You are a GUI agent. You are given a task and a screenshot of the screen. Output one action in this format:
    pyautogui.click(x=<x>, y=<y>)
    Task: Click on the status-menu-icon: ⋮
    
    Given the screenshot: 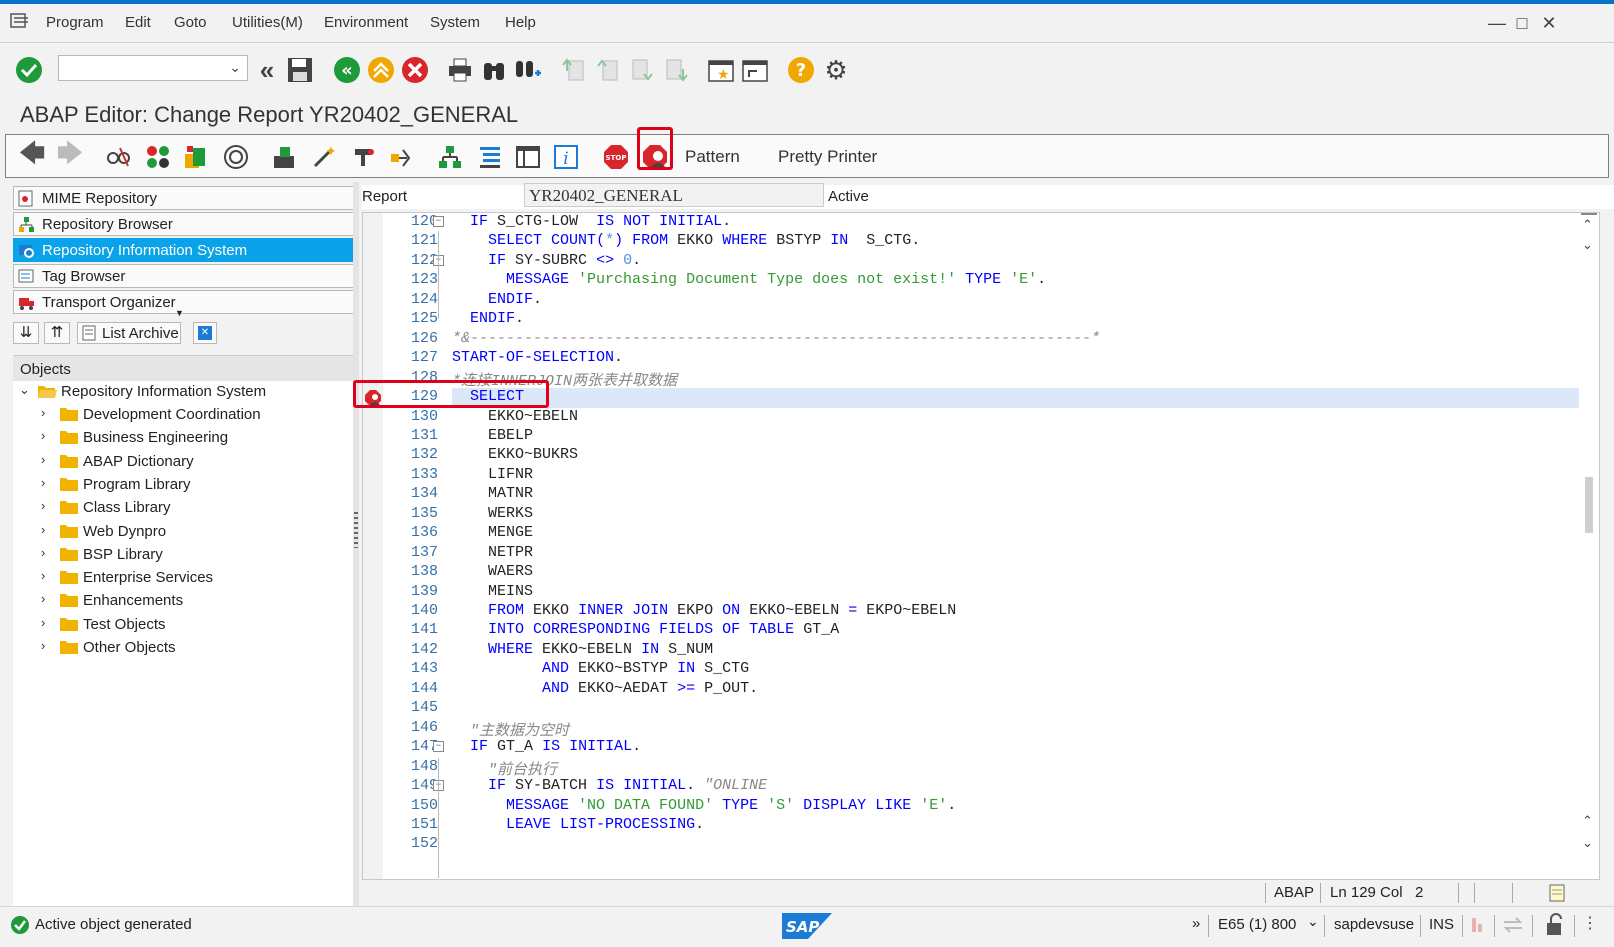 What is the action you would take?
    pyautogui.click(x=1590, y=923)
    